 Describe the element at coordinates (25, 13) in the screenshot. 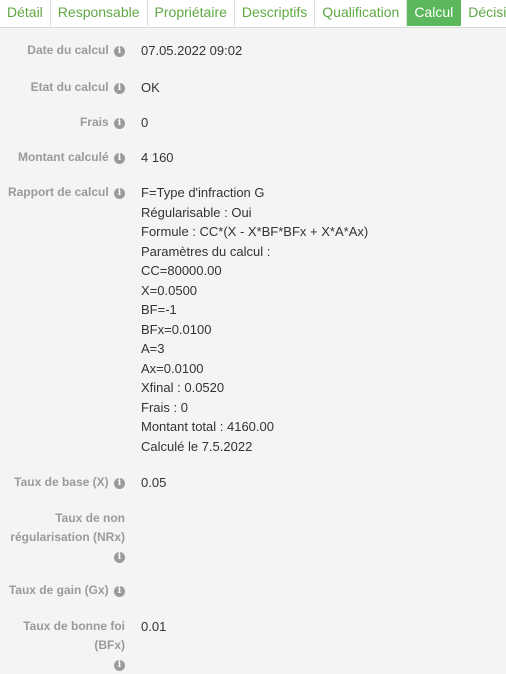

I see `tab-detail: Détail` at that location.